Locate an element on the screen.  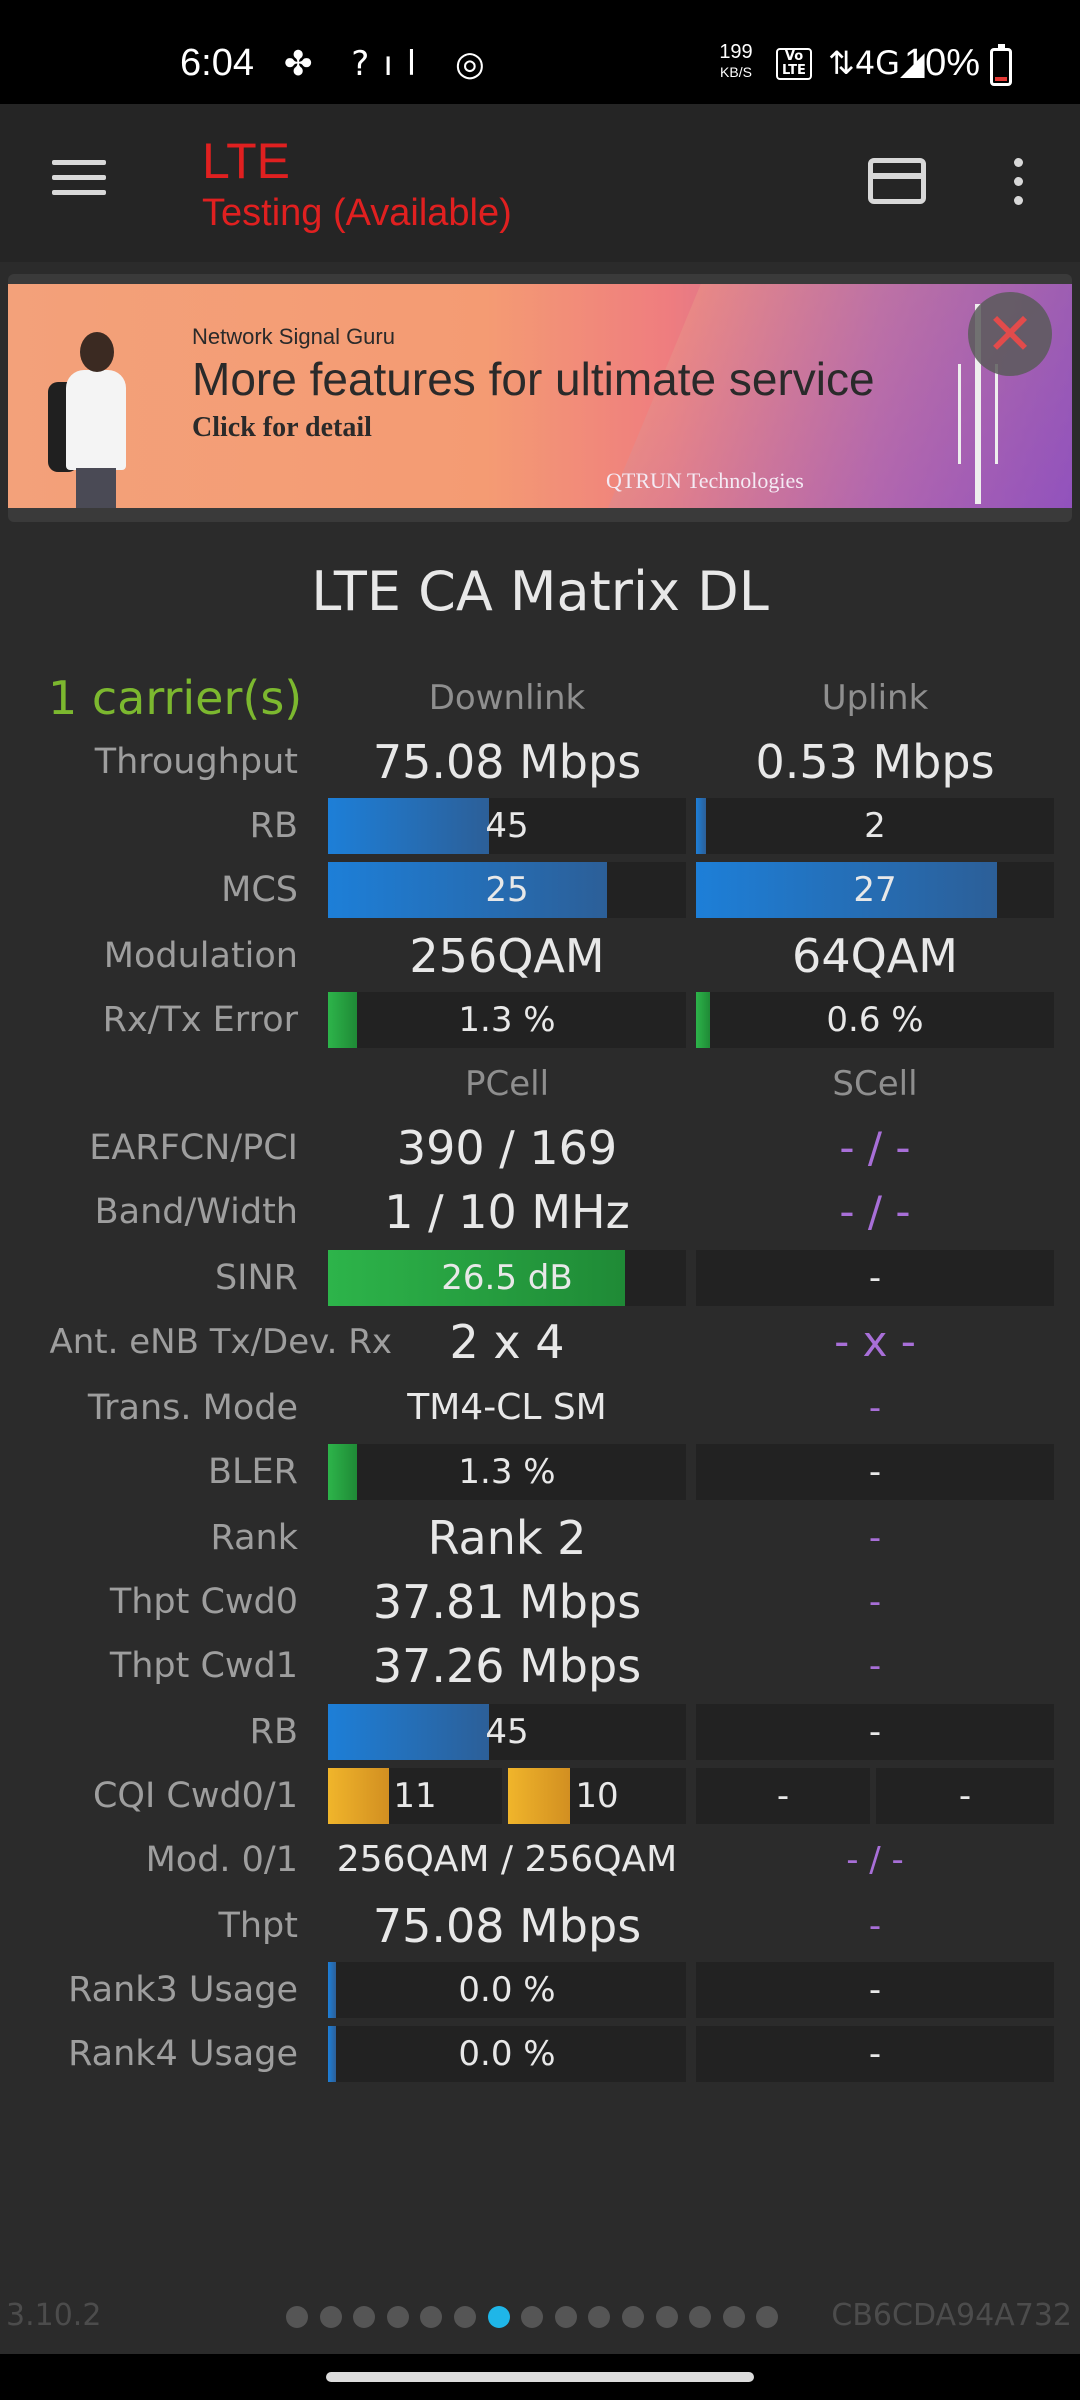
app-subtitle: Testing (Available) is located at coordinates (357, 213).